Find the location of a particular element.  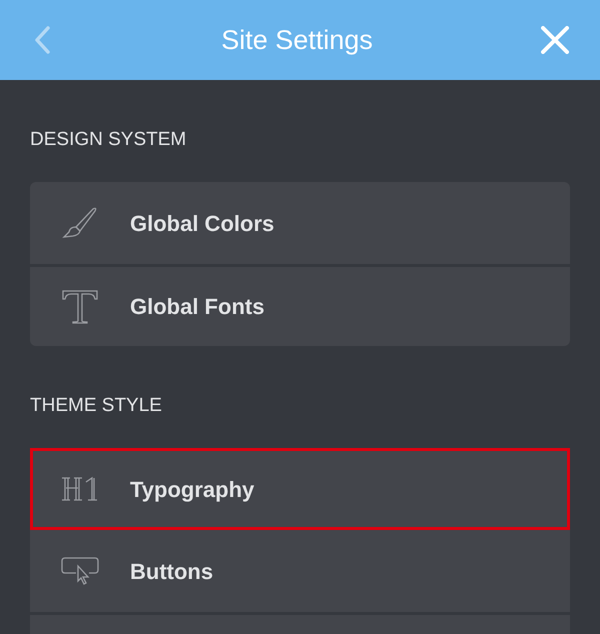

settings-item: Typography is located at coordinates (300, 489).